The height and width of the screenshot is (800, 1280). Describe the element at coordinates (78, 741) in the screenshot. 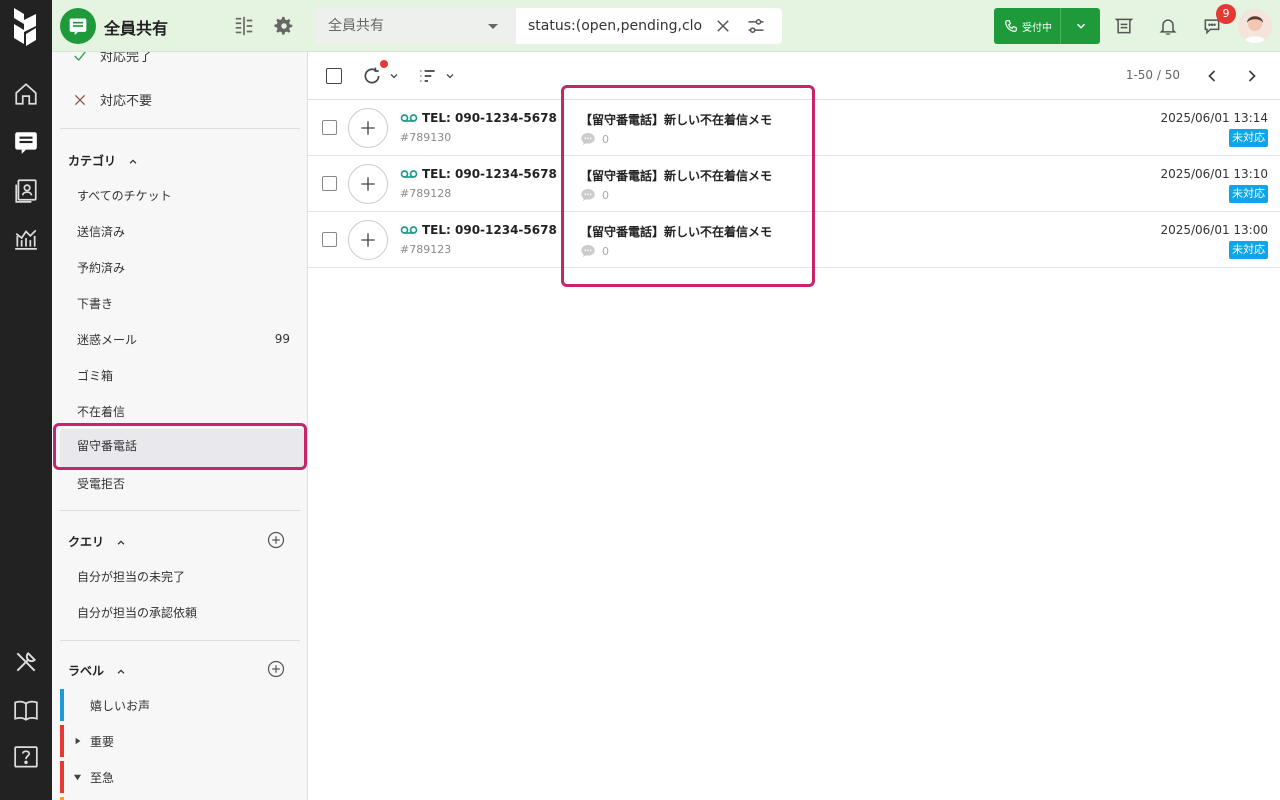

I see `caret-right-icon` at that location.